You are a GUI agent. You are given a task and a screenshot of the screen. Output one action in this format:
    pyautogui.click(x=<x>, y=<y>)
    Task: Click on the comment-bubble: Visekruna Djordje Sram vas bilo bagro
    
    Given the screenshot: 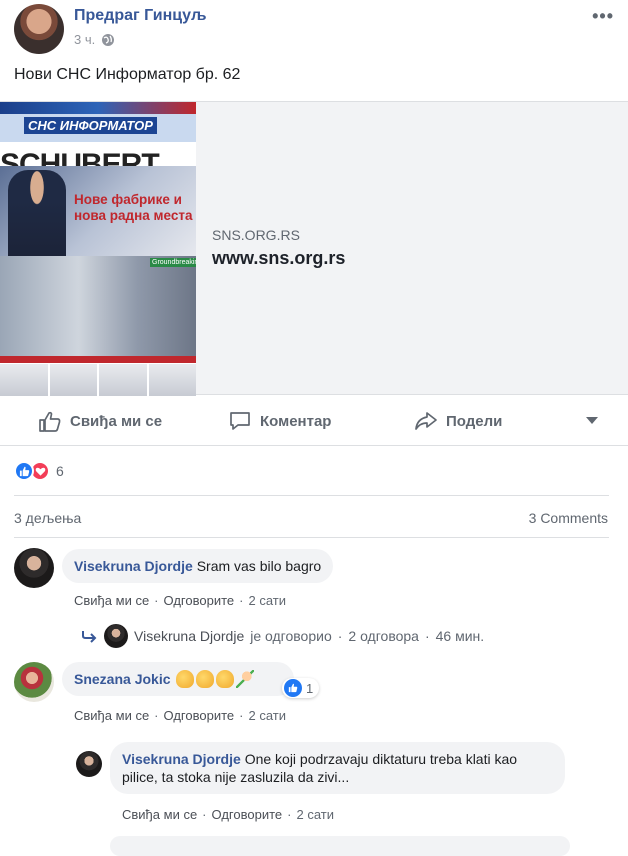 What is the action you would take?
    pyautogui.click(x=198, y=566)
    